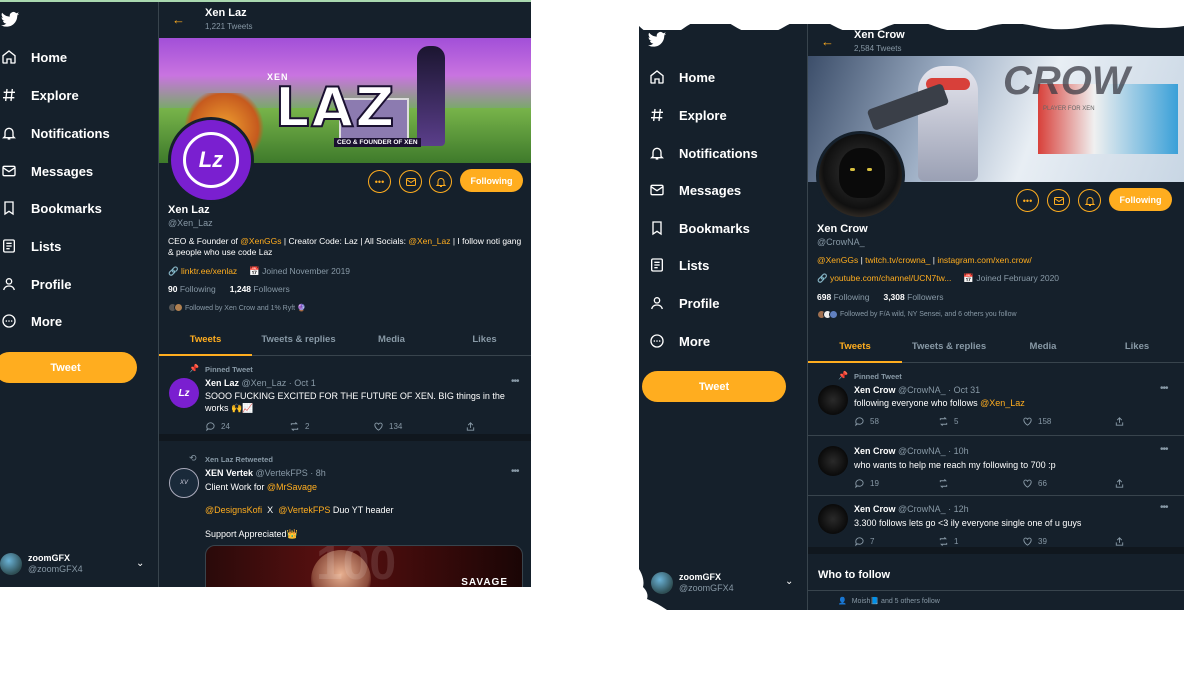 The image size is (1200, 675). I want to click on reply-action: 58, so click(896, 421).